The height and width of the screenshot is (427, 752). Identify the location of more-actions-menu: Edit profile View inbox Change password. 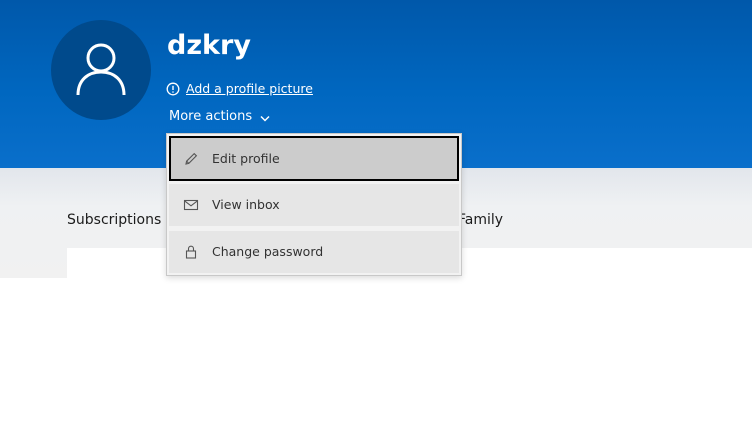
(314, 204).